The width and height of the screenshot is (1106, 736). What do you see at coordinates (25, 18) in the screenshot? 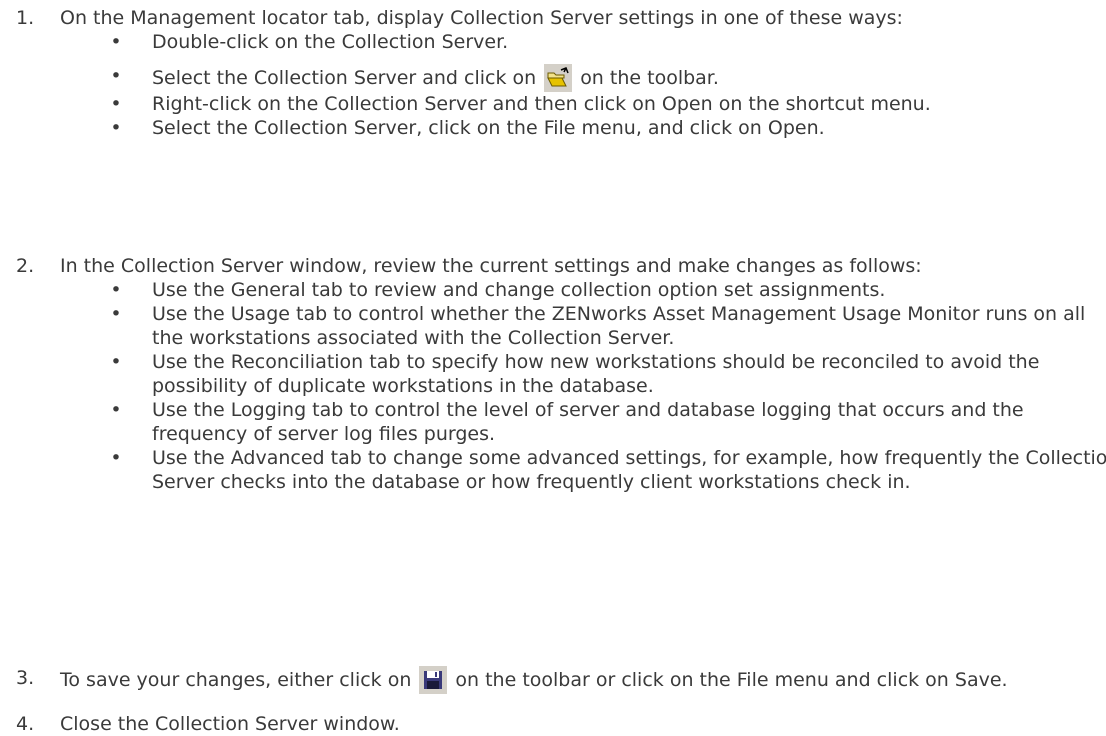
I see `step-number: 1.` at bounding box center [25, 18].